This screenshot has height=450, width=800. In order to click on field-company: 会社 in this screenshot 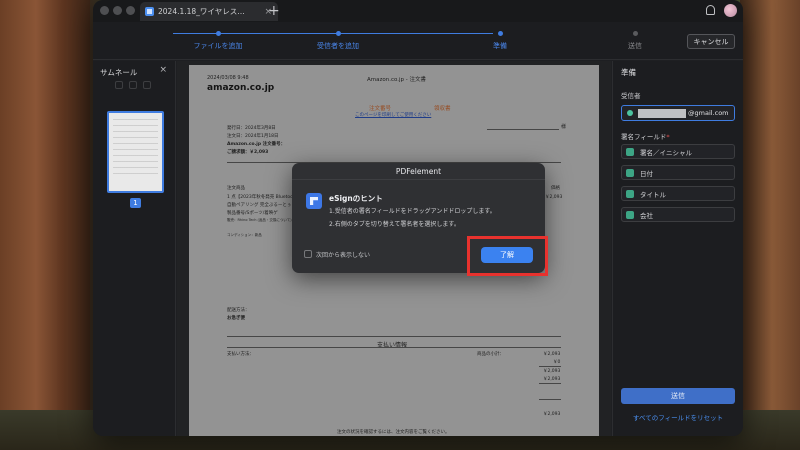, I will do `click(678, 214)`.